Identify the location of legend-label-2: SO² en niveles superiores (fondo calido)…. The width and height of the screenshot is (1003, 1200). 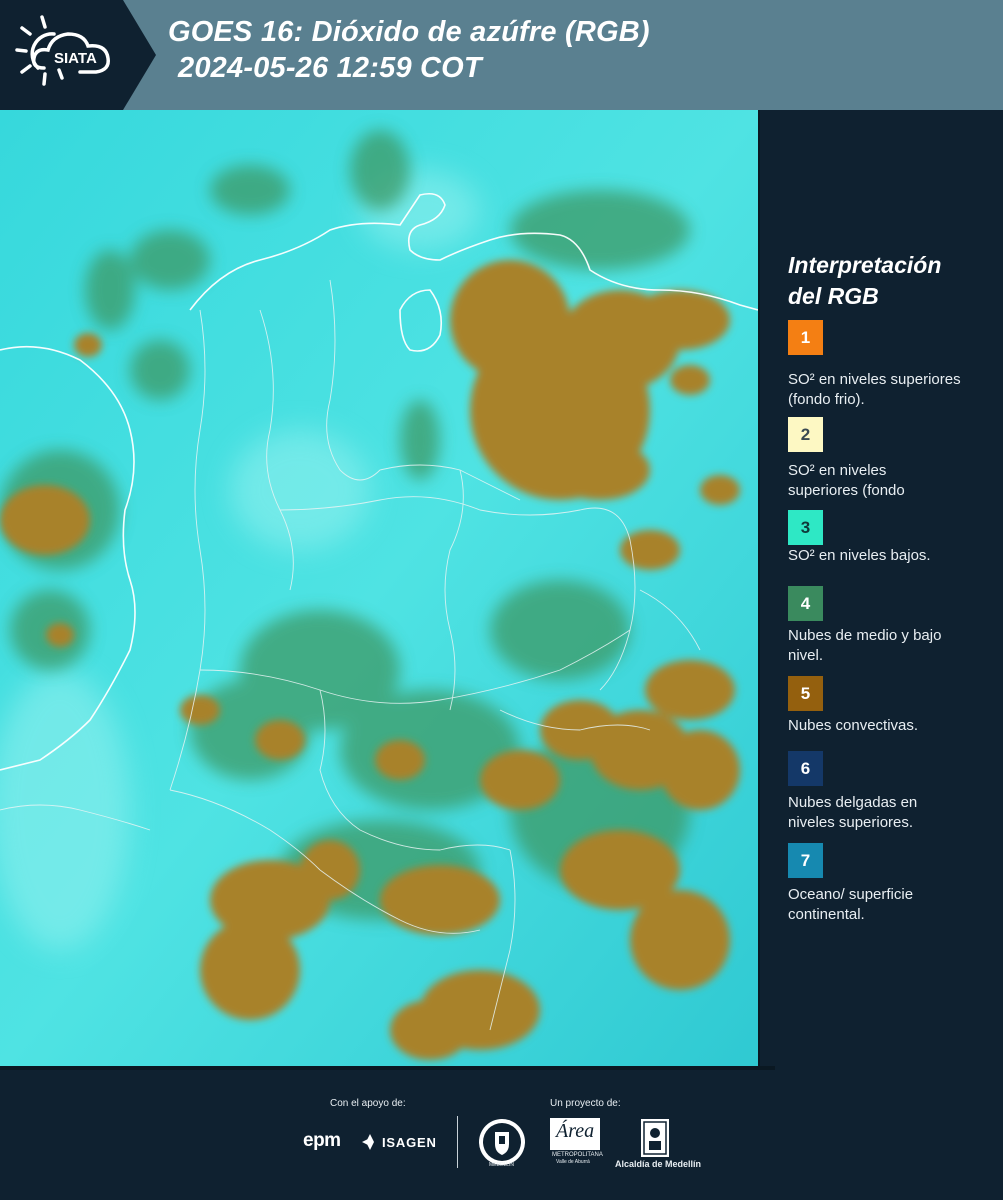
(846, 480).